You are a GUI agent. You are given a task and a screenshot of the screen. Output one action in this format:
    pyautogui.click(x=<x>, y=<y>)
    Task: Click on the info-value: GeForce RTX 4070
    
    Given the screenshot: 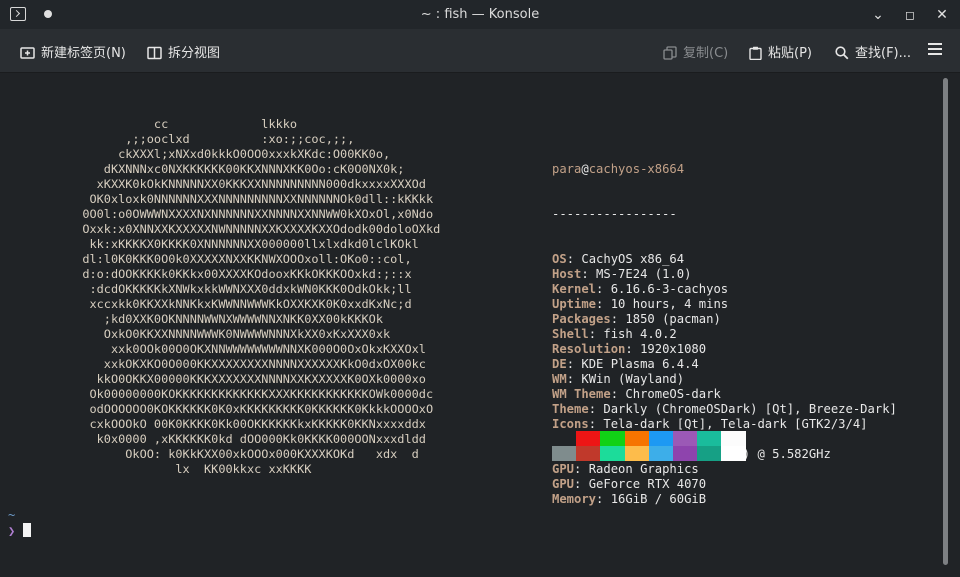 What is the action you would take?
    pyautogui.click(x=647, y=484)
    